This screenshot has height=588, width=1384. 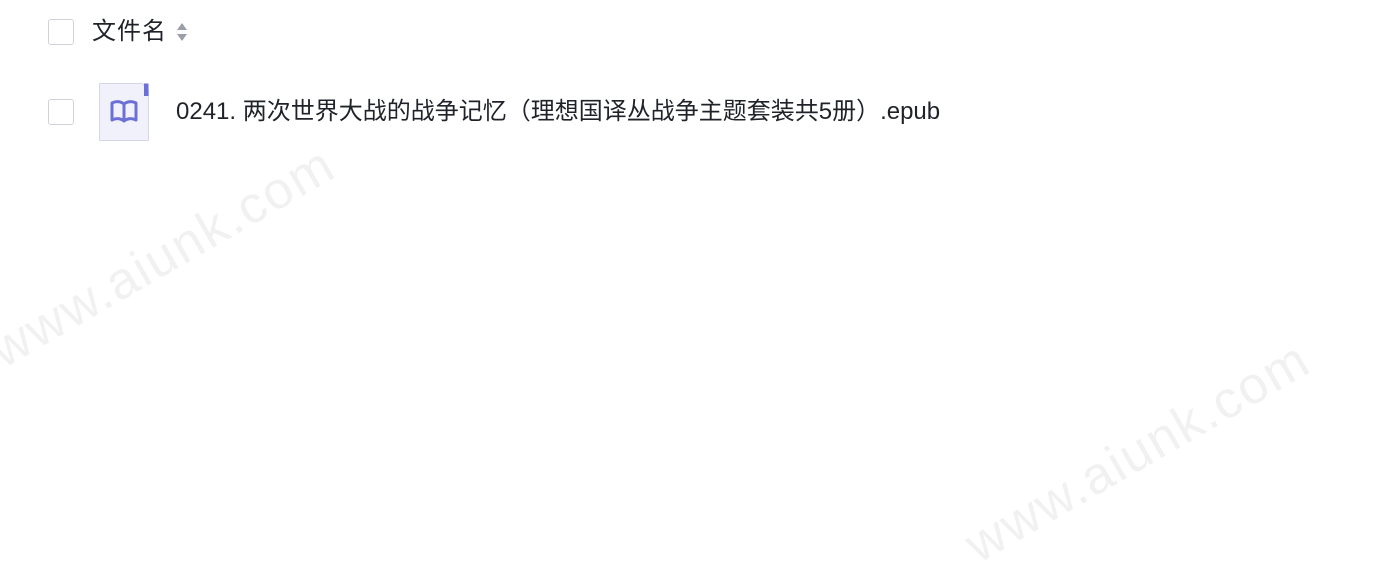 I want to click on select-all-checkbox, so click(x=61, y=32).